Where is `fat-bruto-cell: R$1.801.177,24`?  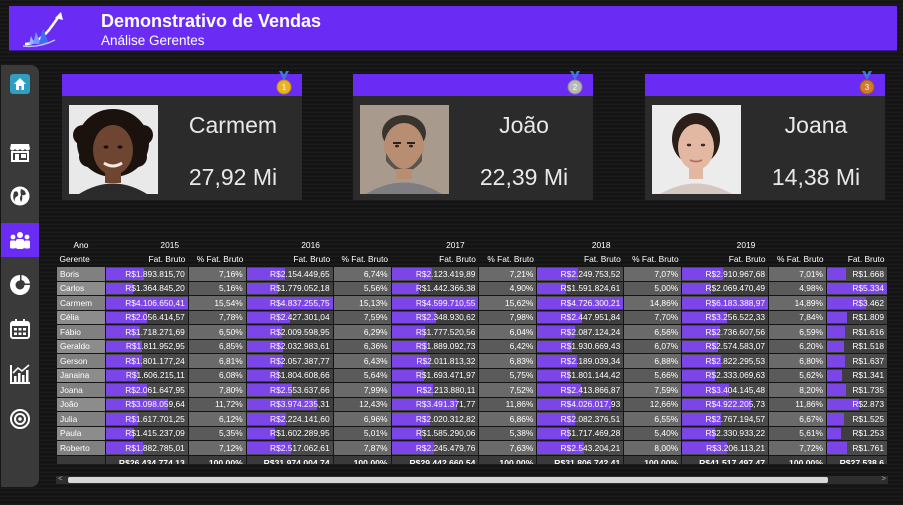
fat-bruto-cell: R$1.801.177,24 is located at coordinates (146, 361).